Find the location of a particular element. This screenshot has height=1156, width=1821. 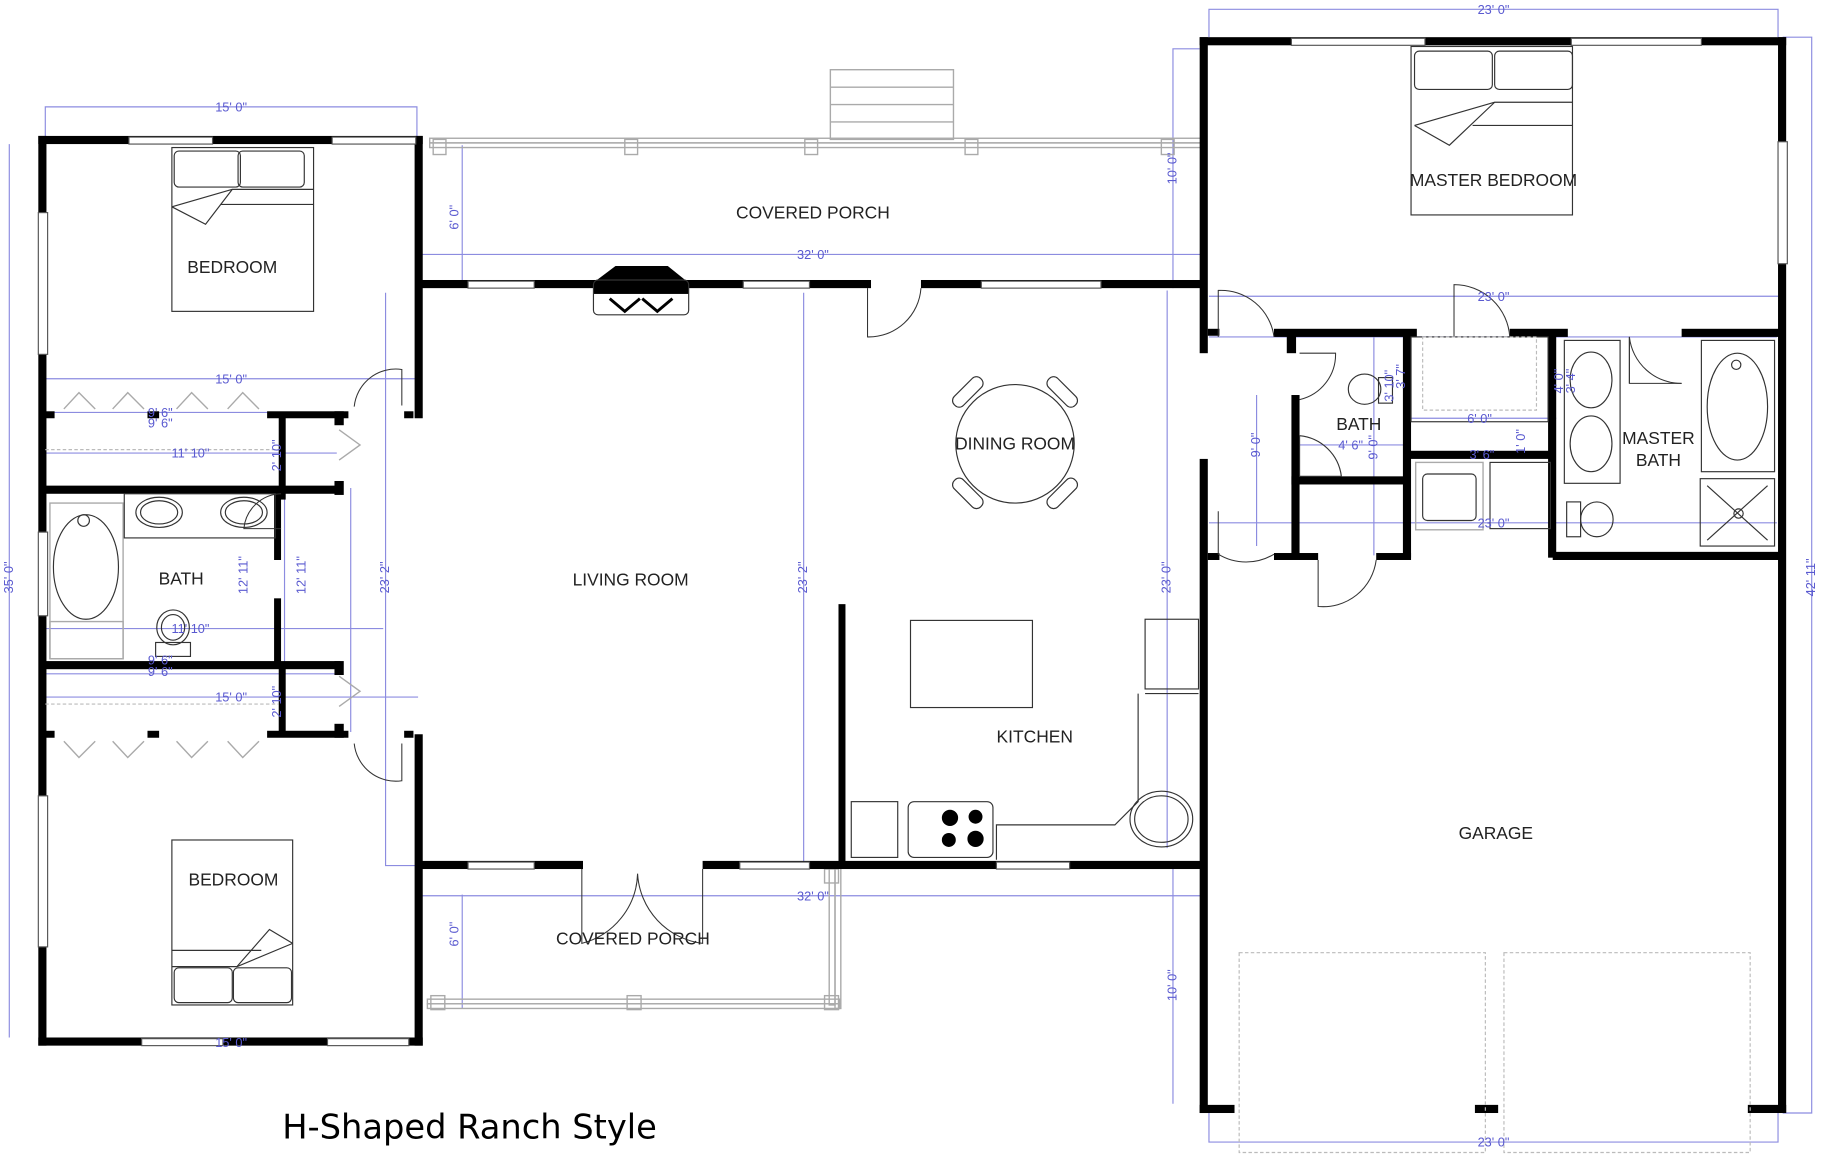

dim-hall-right-height: 9' 0" is located at coordinates (1255, 445).